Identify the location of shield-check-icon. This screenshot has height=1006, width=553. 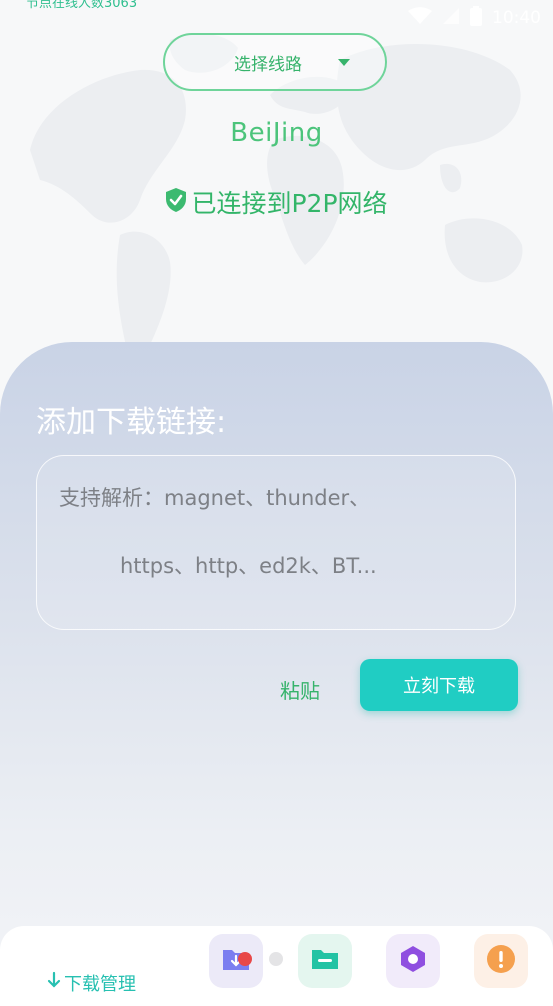
(176, 202).